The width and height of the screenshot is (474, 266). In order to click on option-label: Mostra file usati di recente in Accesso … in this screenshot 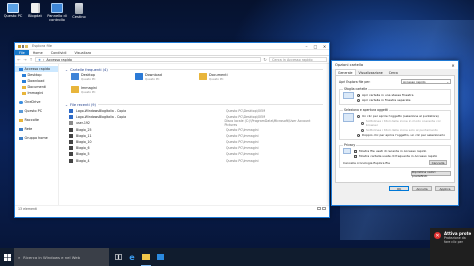, I will do `click(393, 151)`.